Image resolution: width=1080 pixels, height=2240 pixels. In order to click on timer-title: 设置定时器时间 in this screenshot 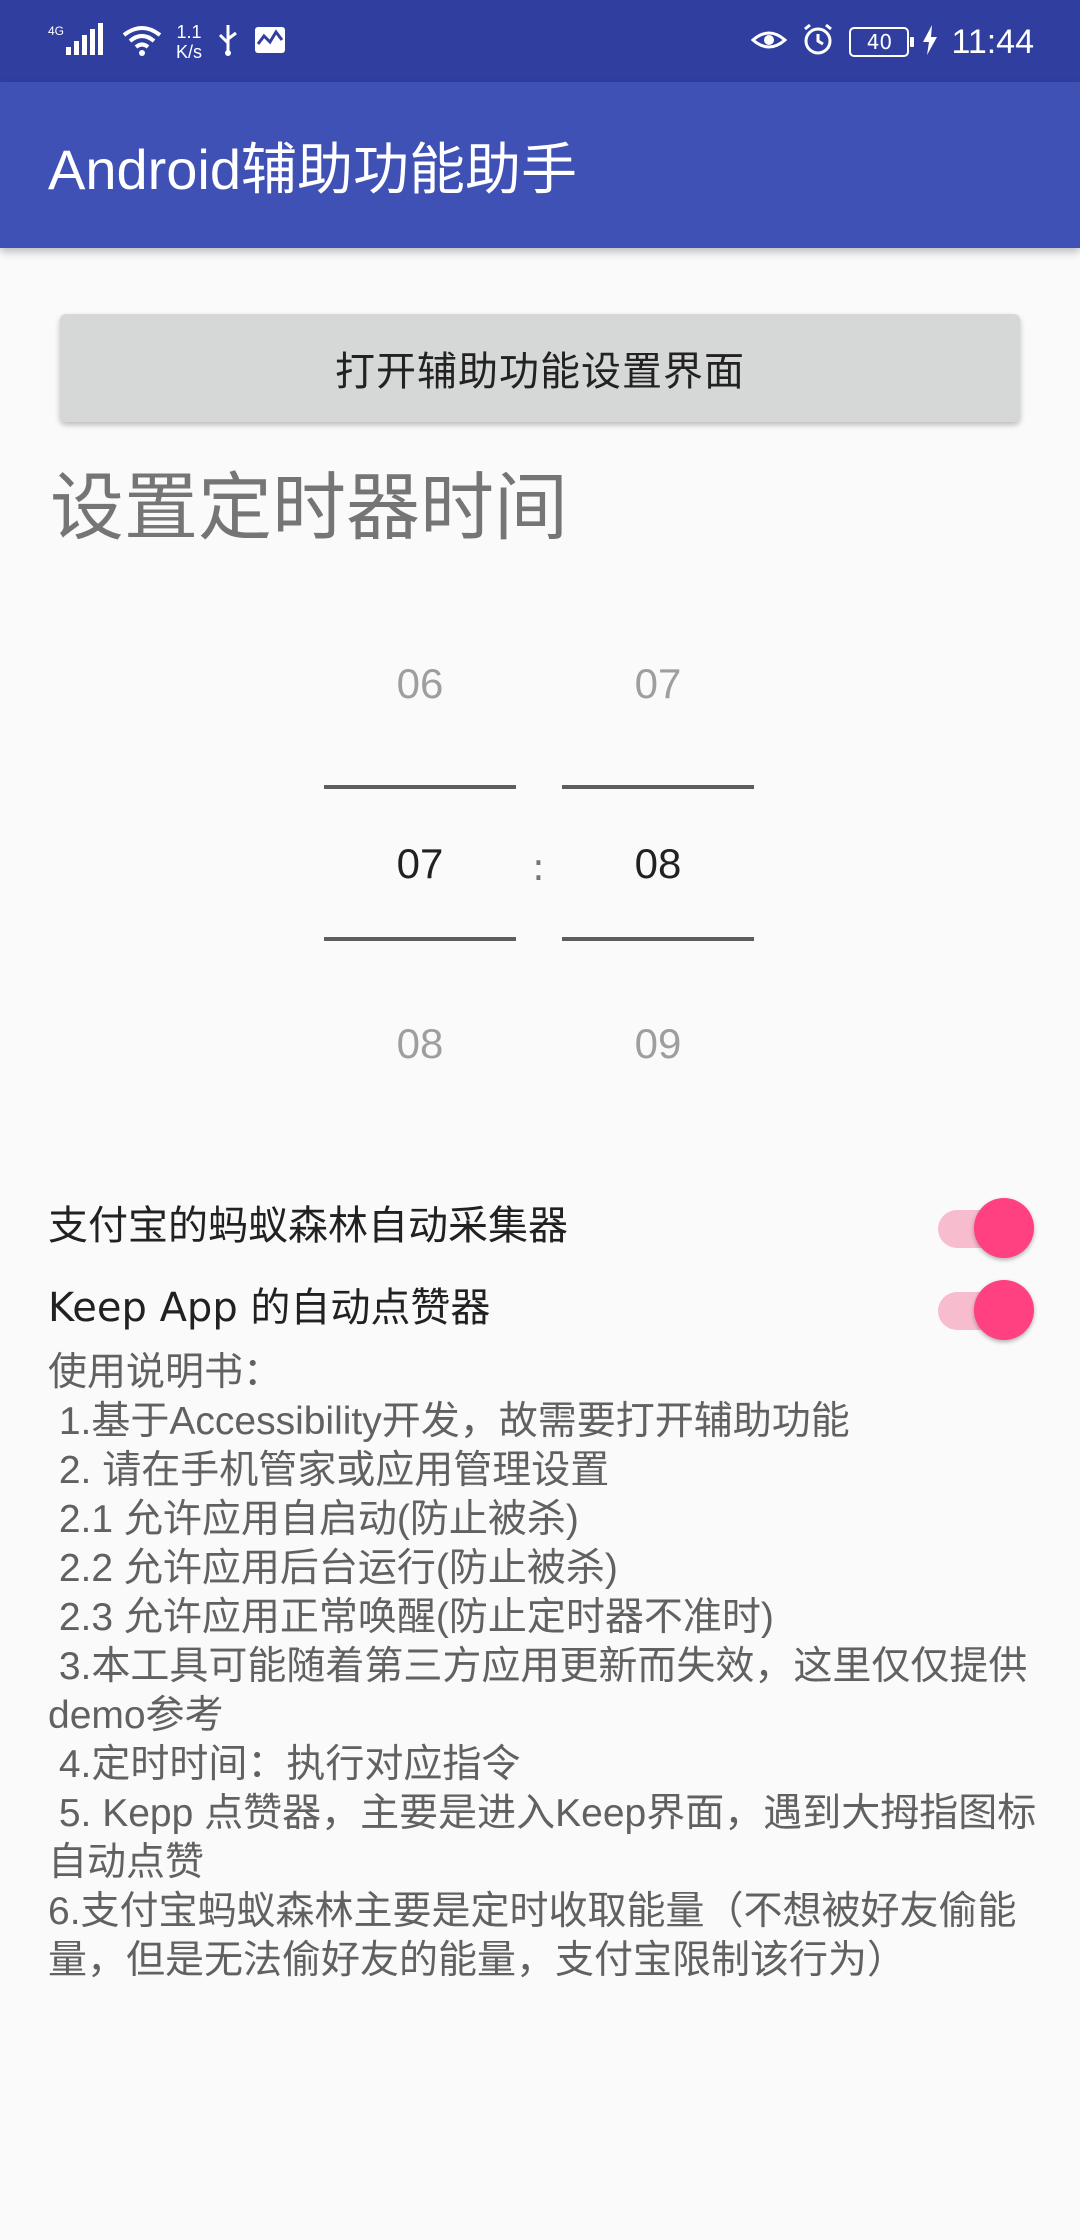, I will do `click(309, 507)`.